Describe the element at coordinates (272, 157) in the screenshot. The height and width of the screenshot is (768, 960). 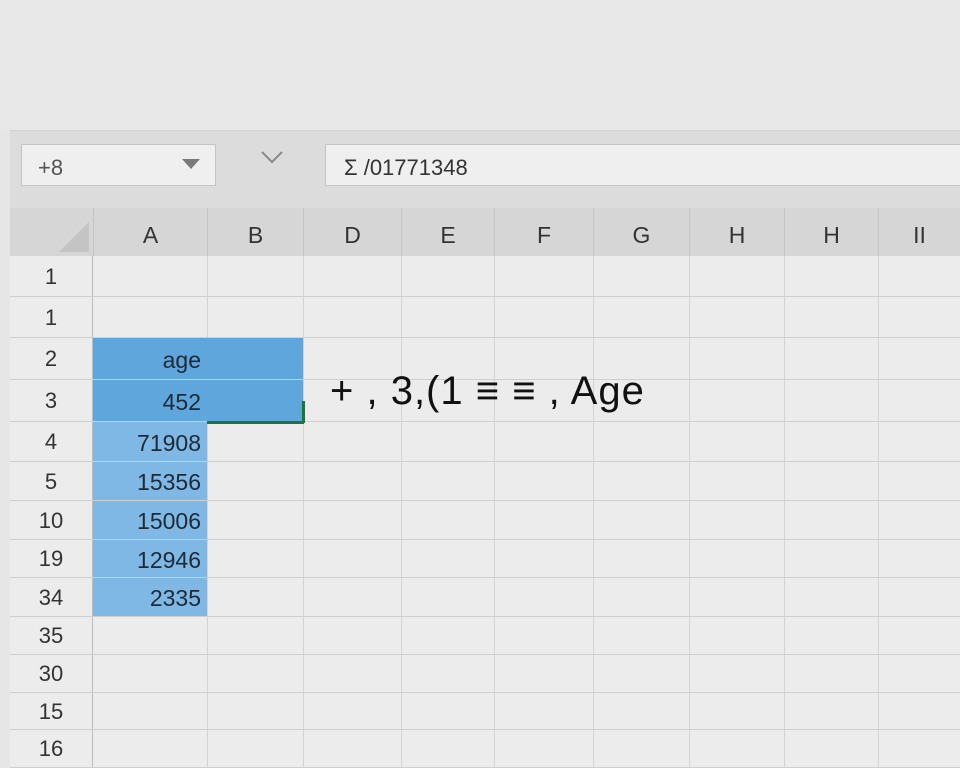
I see `expand-chevron-icon` at that location.